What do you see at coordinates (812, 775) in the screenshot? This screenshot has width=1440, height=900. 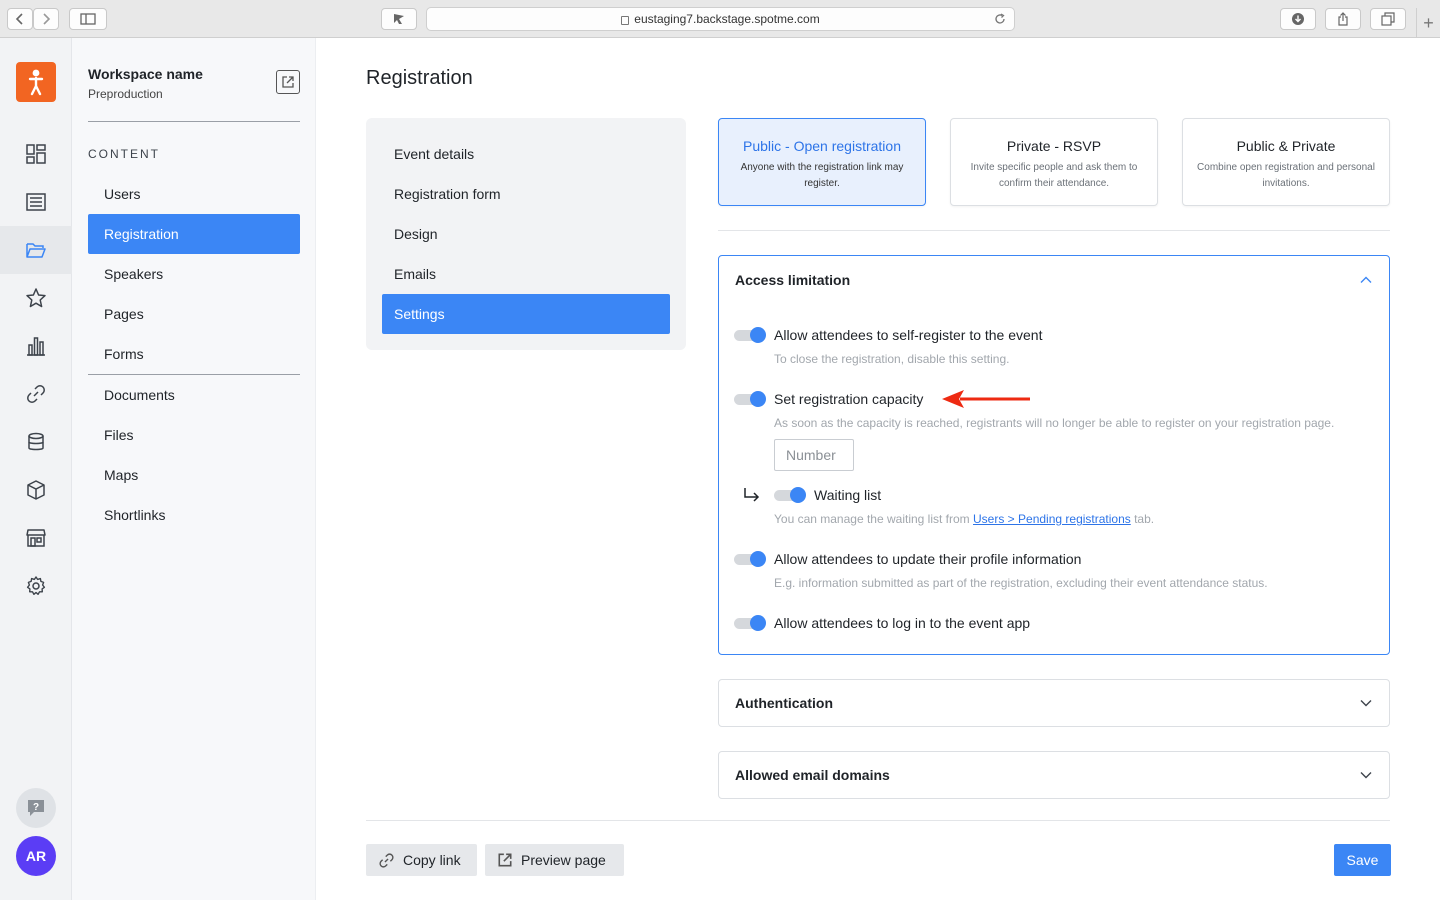 I see `panel-title: Allowed email domains` at bounding box center [812, 775].